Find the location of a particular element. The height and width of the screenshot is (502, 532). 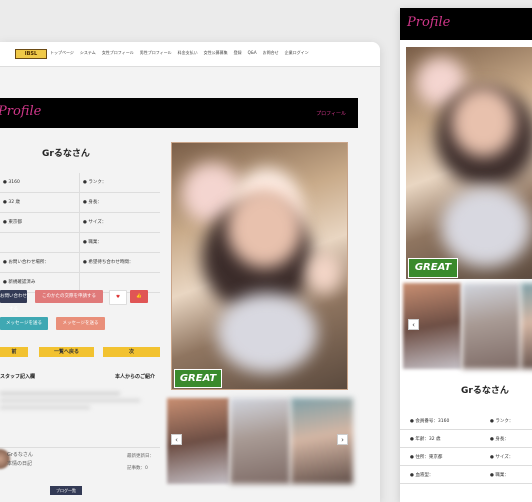

nav-item-recruit: 女性公募募集 is located at coordinates (216, 53).